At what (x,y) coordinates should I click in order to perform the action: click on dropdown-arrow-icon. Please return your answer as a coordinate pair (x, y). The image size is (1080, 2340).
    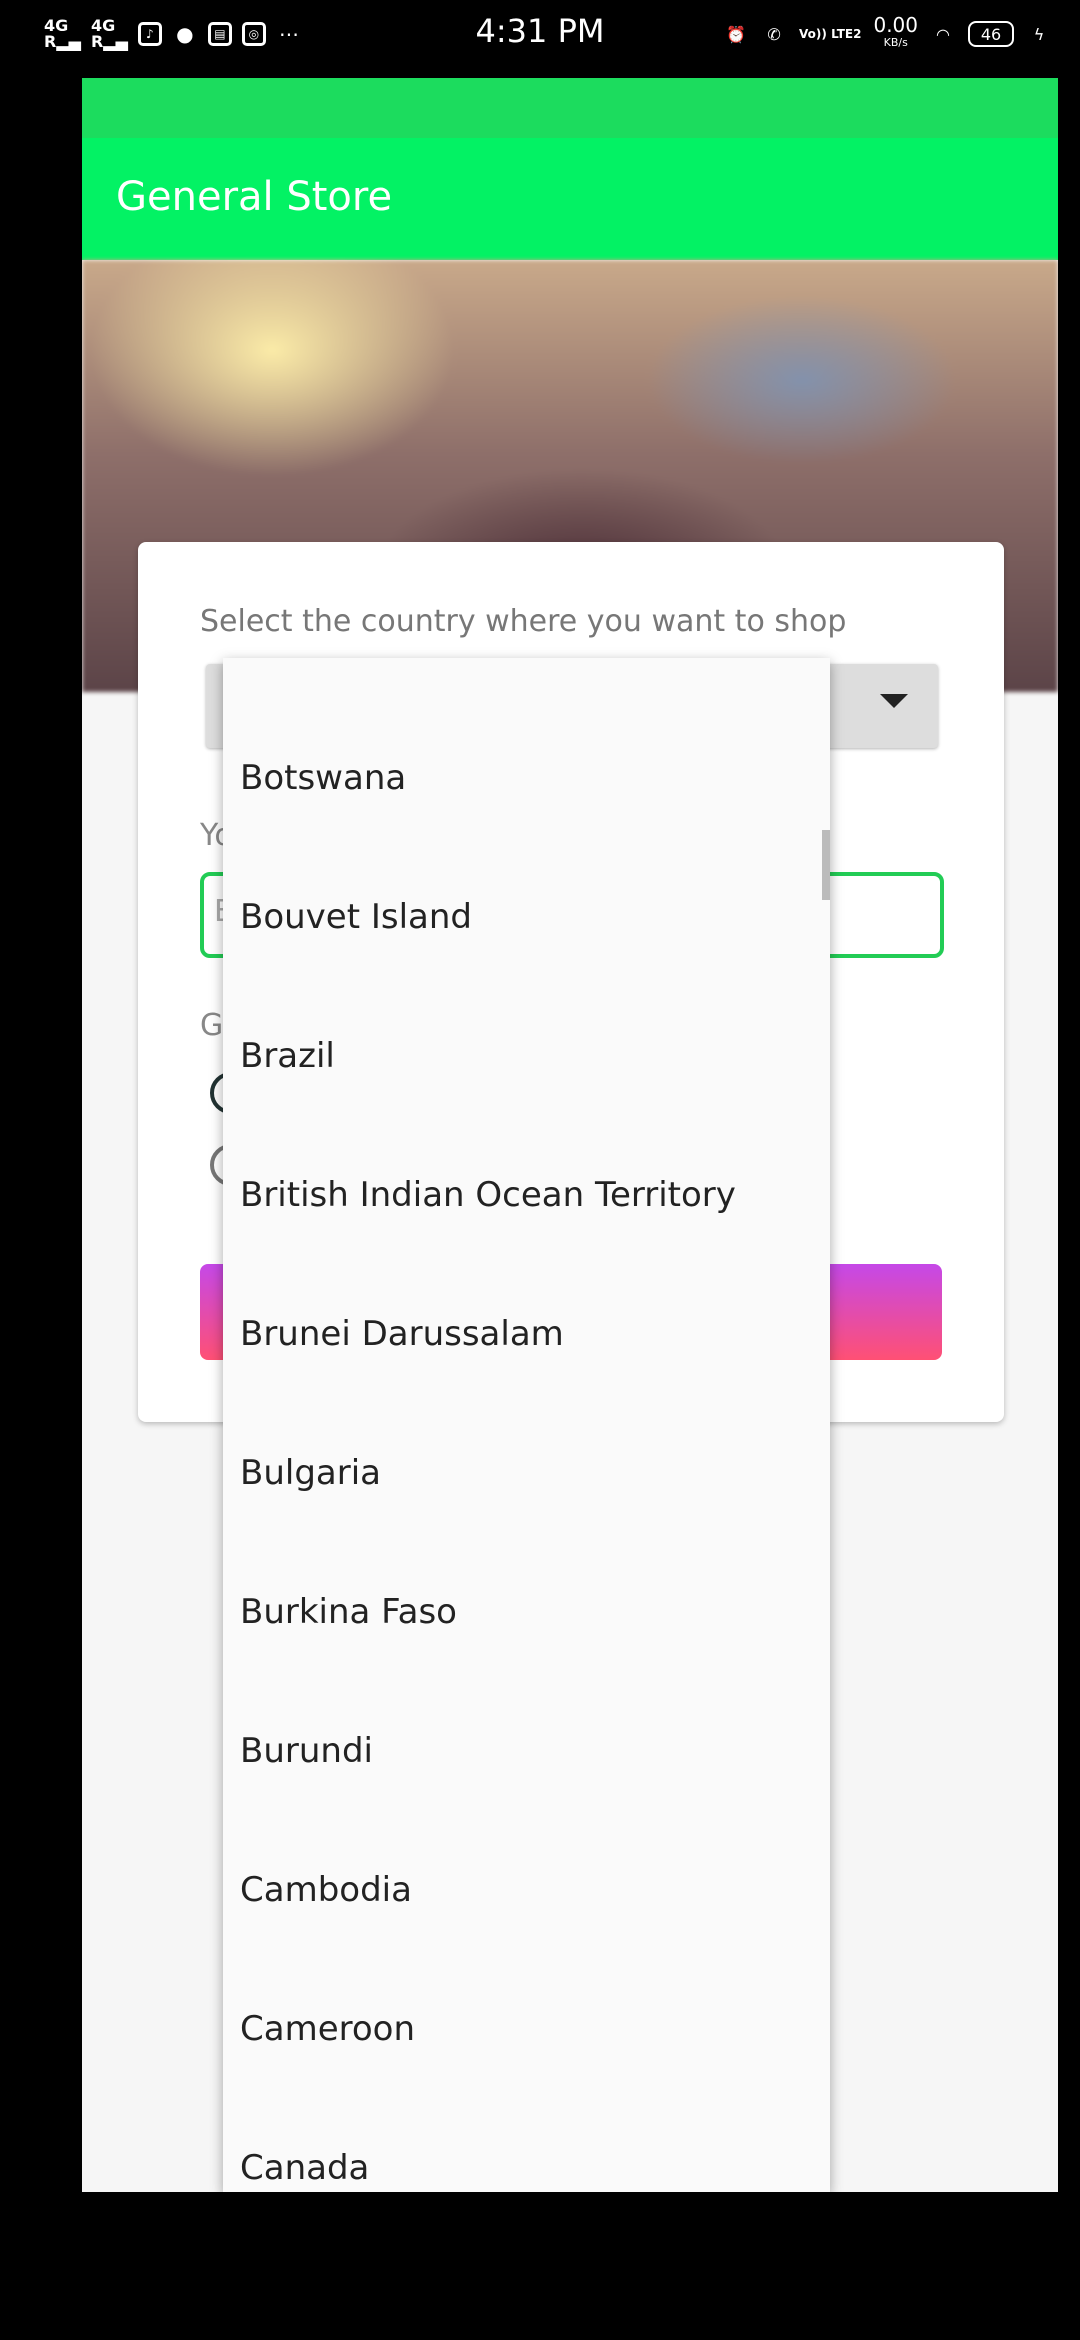
    Looking at the image, I should click on (894, 701).